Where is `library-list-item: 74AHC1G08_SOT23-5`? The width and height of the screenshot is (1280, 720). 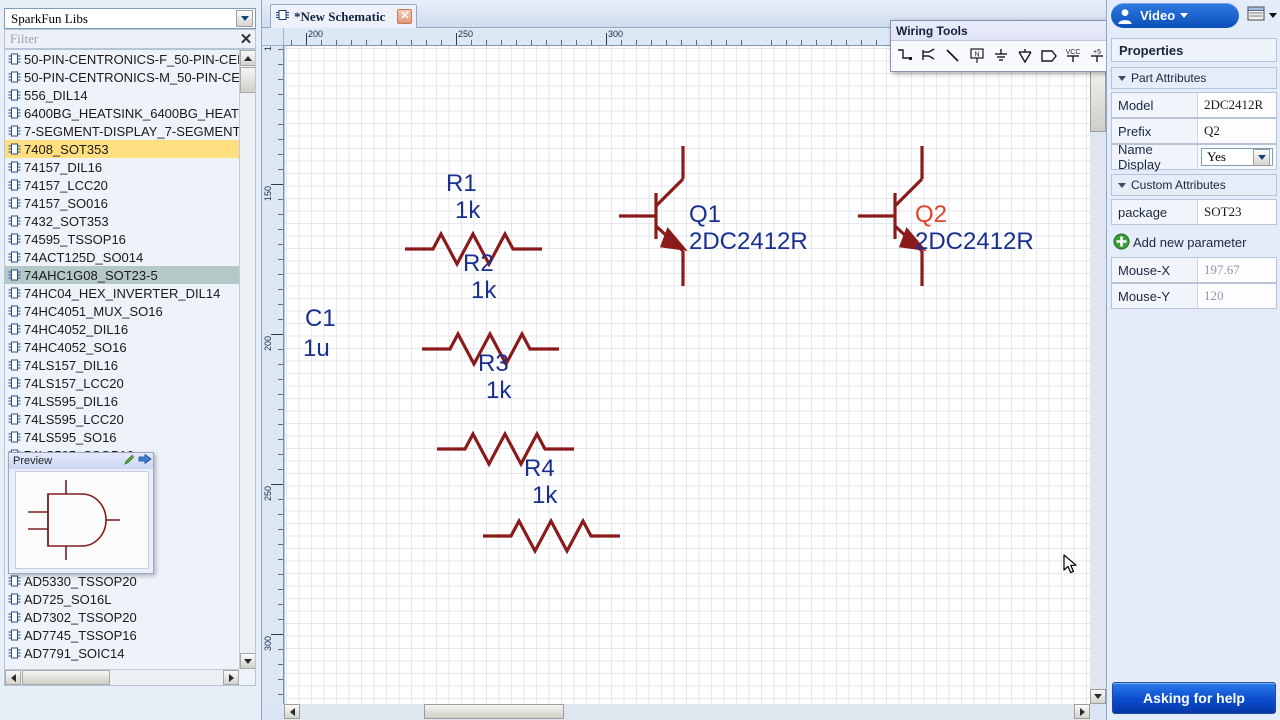
library-list-item: 74AHC1G08_SOT23-5 is located at coordinates (122, 275).